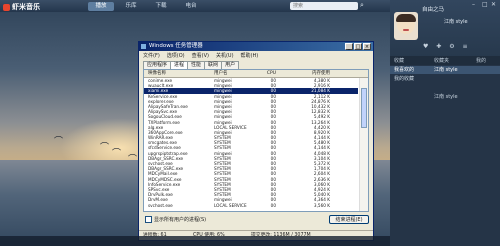 The image size is (500, 246). I want to click on tab-users: 用户, so click(230, 65).